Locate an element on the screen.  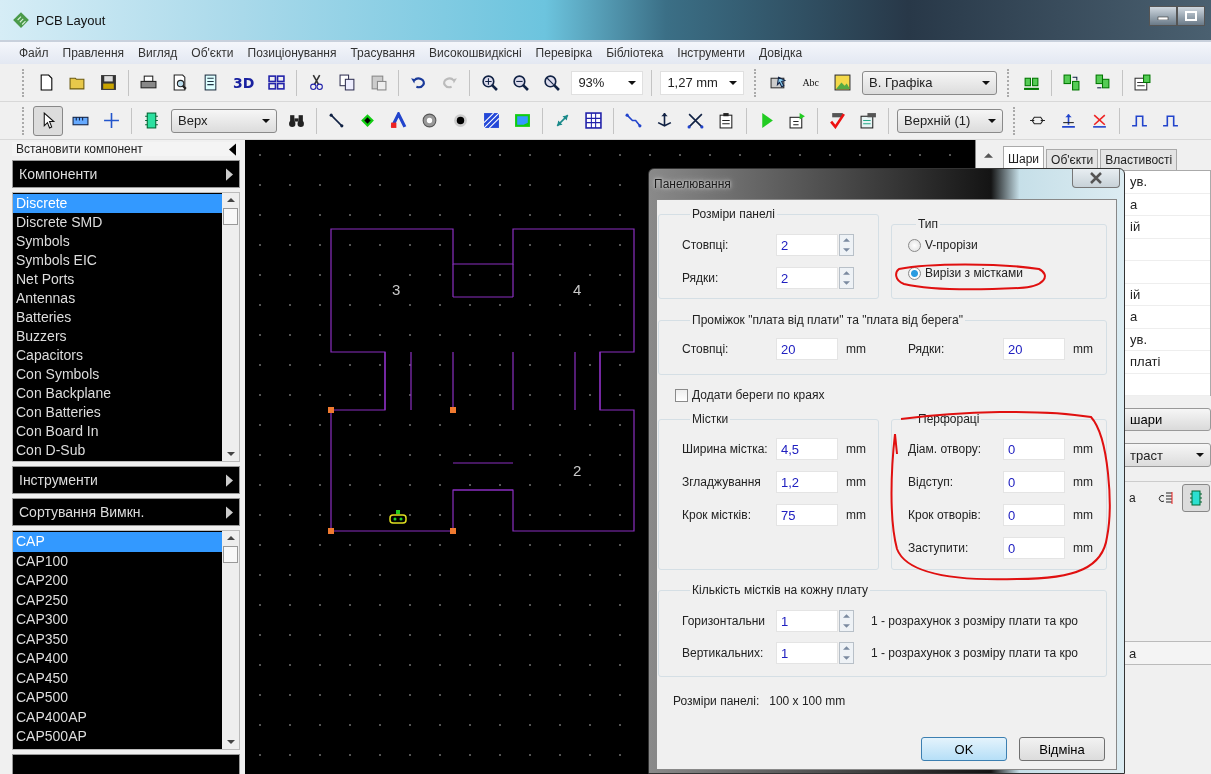
panel-tab: Шари is located at coordinates (1024, 158).